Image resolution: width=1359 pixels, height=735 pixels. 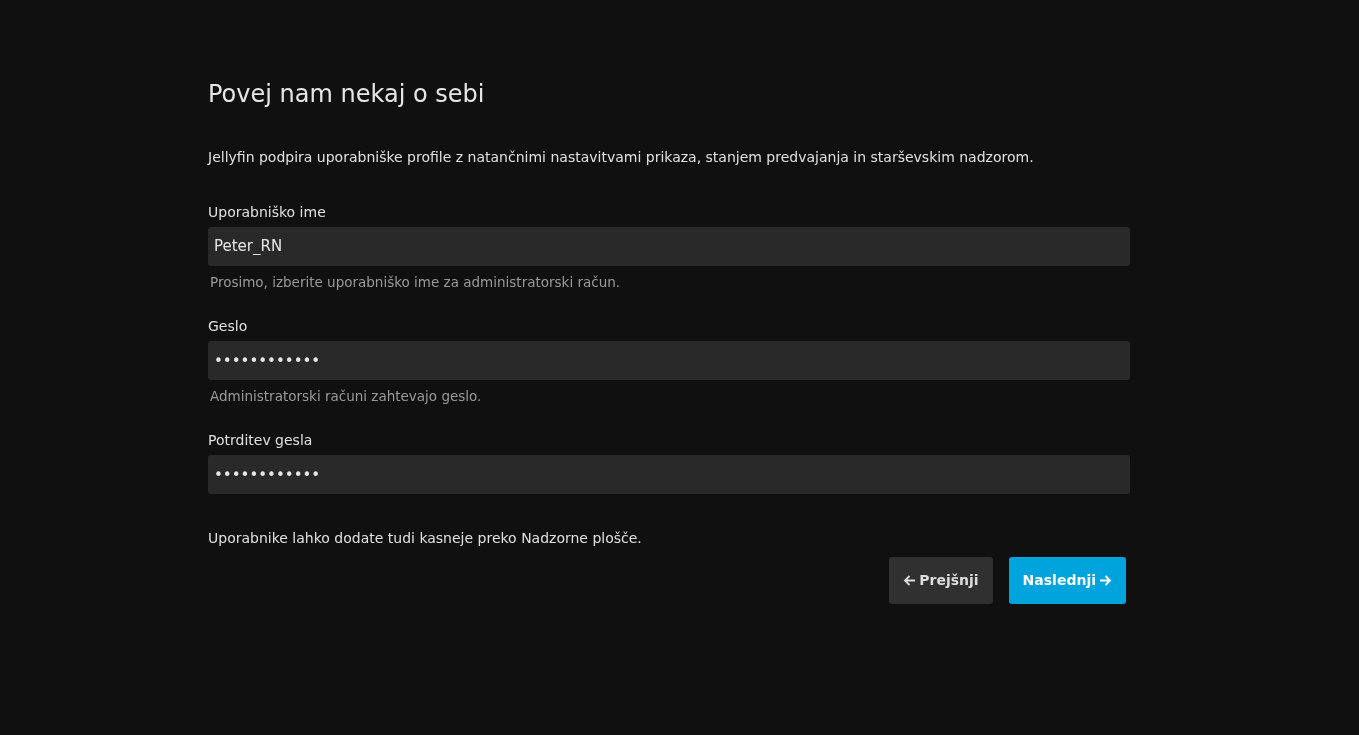 I want to click on field-label: Geslo, so click(x=228, y=327).